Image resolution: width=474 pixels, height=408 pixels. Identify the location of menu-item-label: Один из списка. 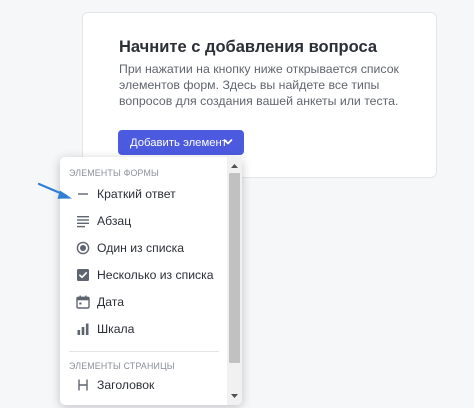
(141, 248).